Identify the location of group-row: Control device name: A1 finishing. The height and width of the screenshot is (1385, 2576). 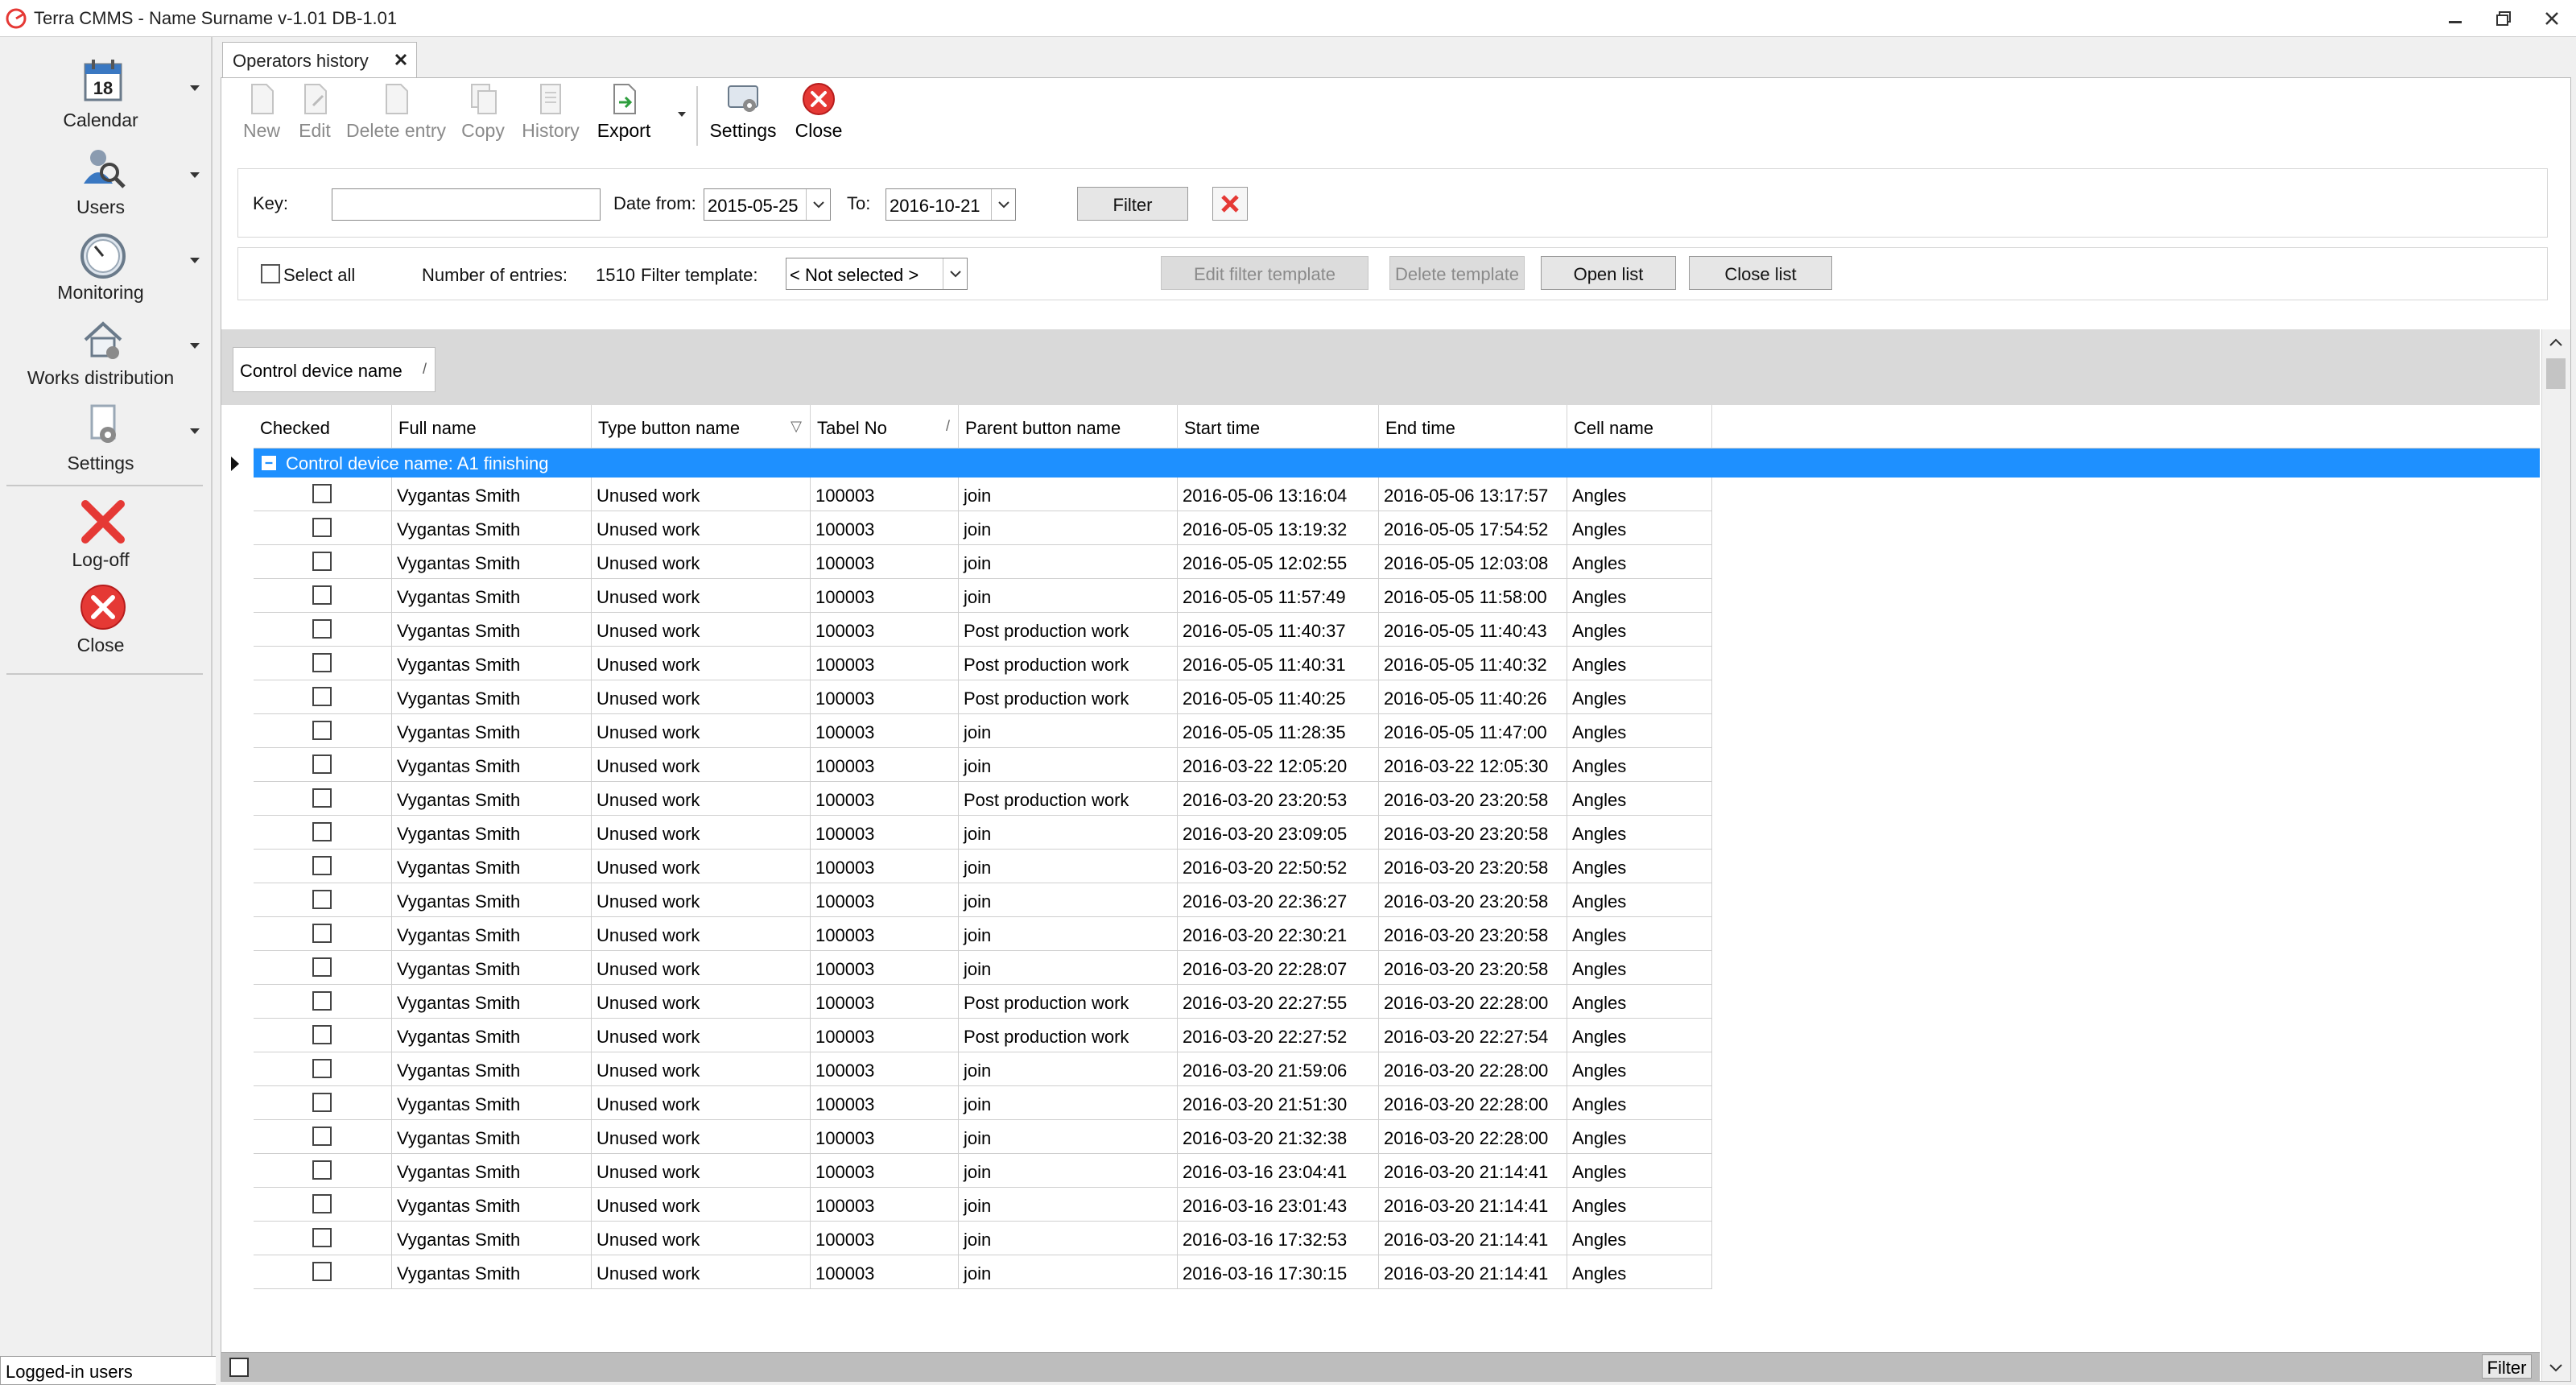
(1397, 464).